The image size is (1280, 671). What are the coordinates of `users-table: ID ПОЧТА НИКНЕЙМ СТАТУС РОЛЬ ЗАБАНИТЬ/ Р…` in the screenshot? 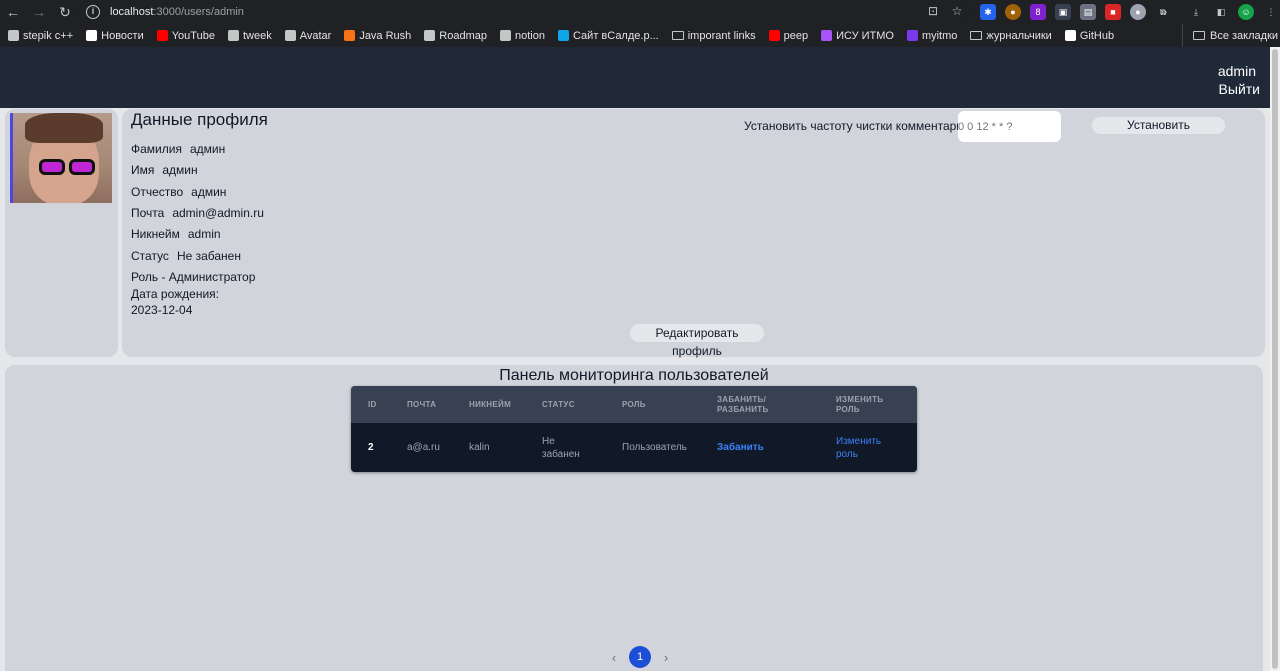 It's located at (634, 429).